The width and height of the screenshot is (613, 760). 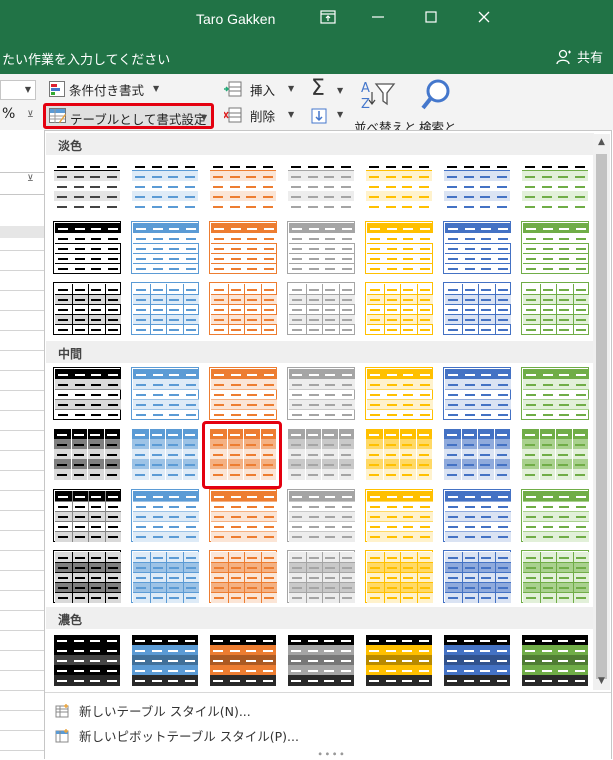 I want to click on table-style-light3-gold, so click(x=399, y=308).